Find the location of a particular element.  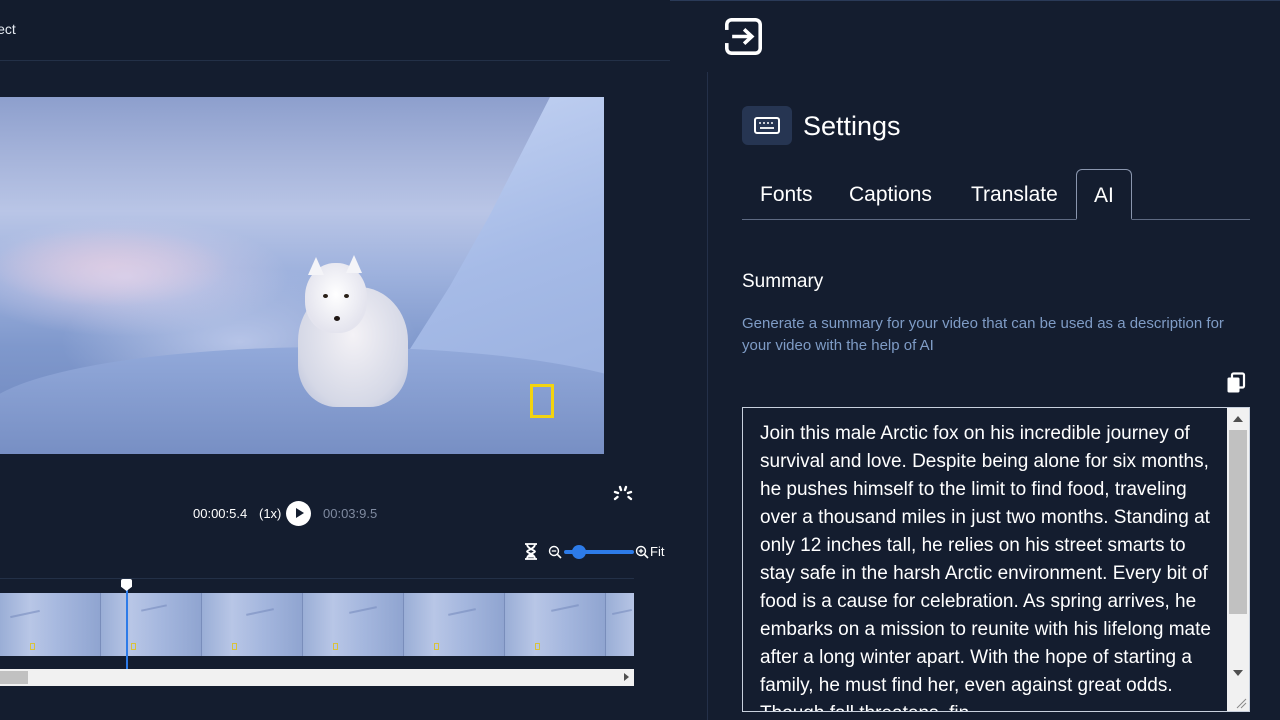

resize-grip-icon is located at coordinates (1241, 703).